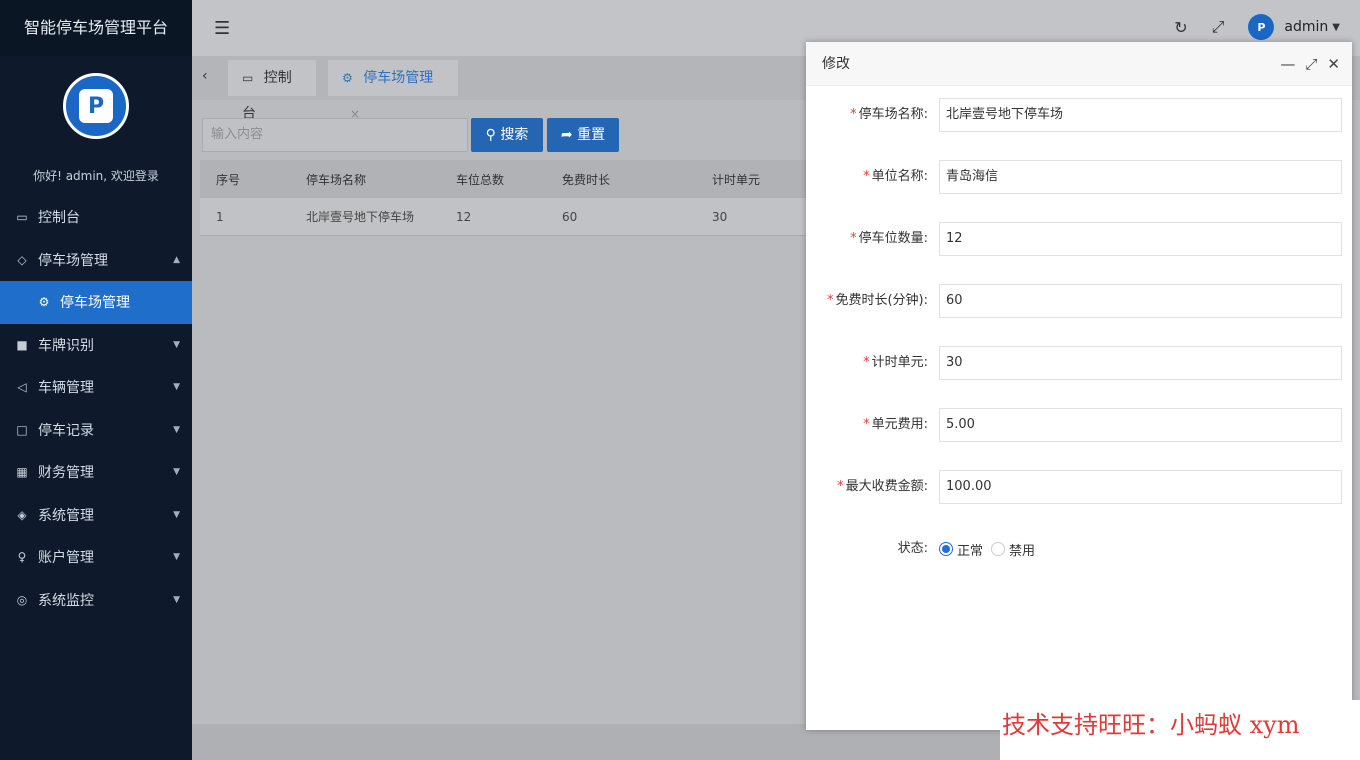 This screenshot has height=760, width=1360. What do you see at coordinates (1079, 549) in the screenshot?
I see `form-row-status: 状态: 正常 禁用` at bounding box center [1079, 549].